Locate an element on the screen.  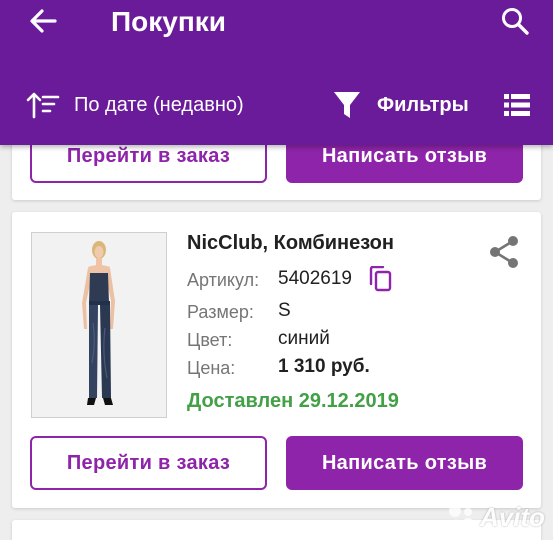
price-value: 1 310 руб. is located at coordinates (324, 366).